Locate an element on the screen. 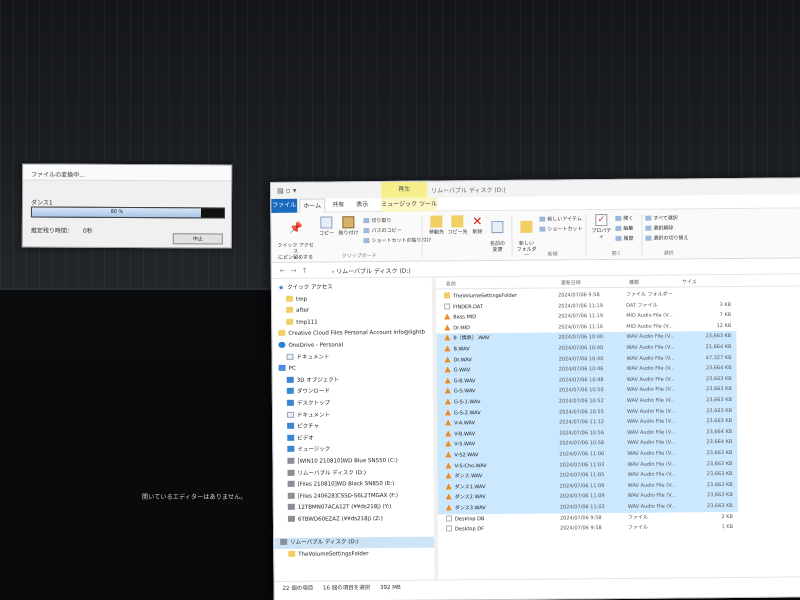  tab-music-tools: ミュージック ツール is located at coordinates (409, 205).